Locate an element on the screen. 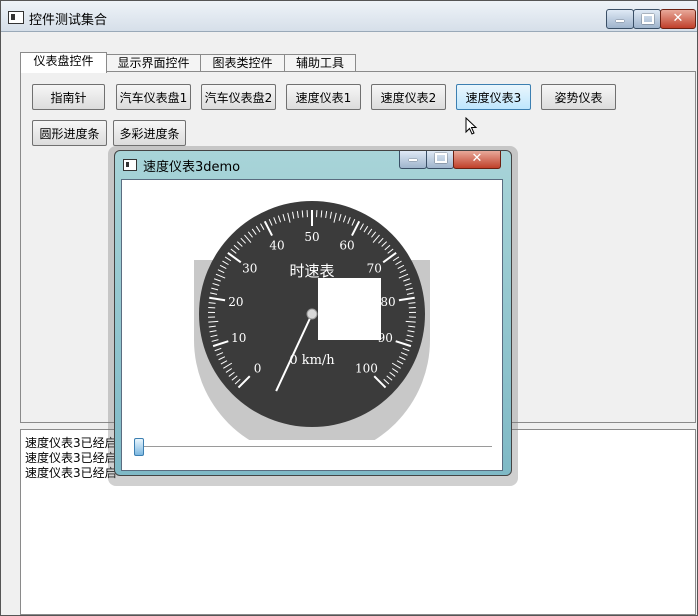 Image resolution: width=698 pixels, height=616 pixels. minimize-button is located at coordinates (620, 19).